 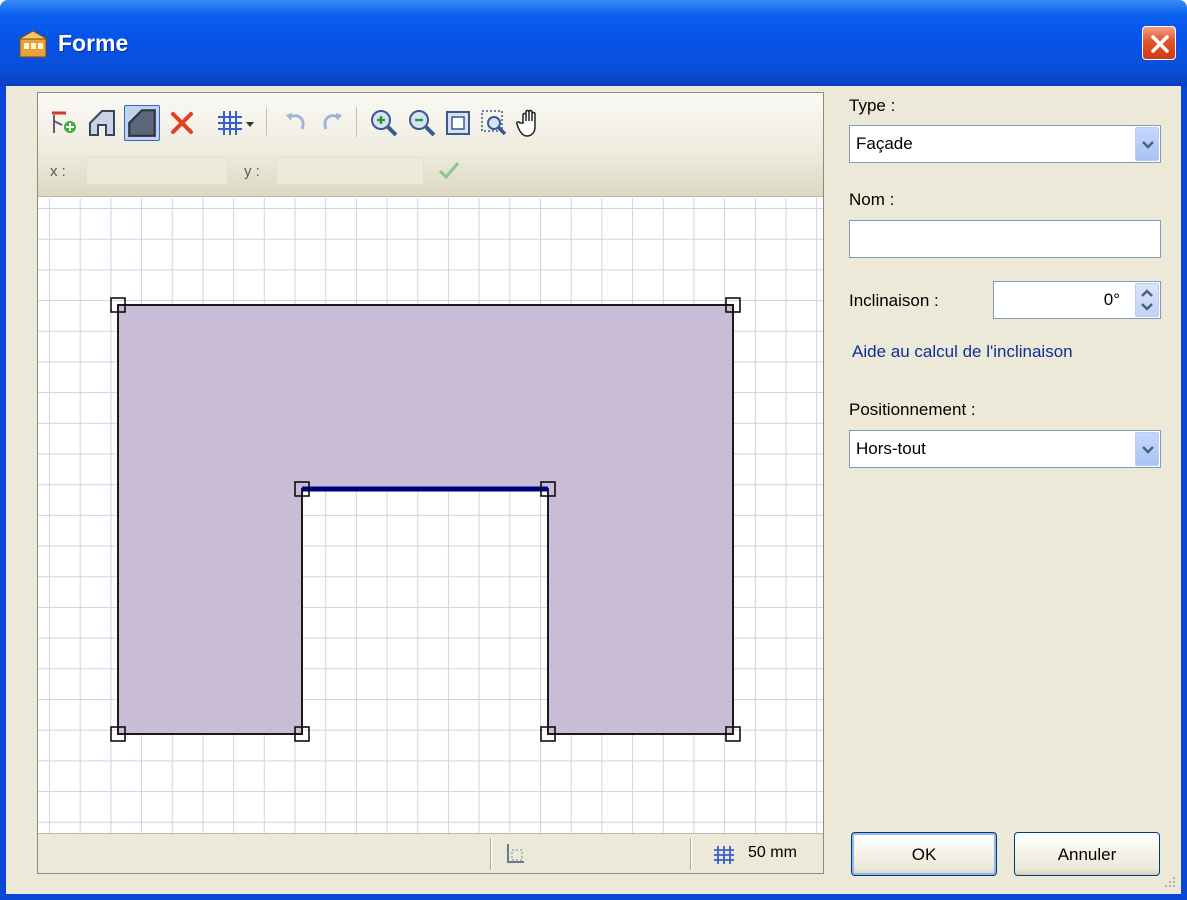 What do you see at coordinates (912, 409) in the screenshot?
I see `position-label: Positionnement :` at bounding box center [912, 409].